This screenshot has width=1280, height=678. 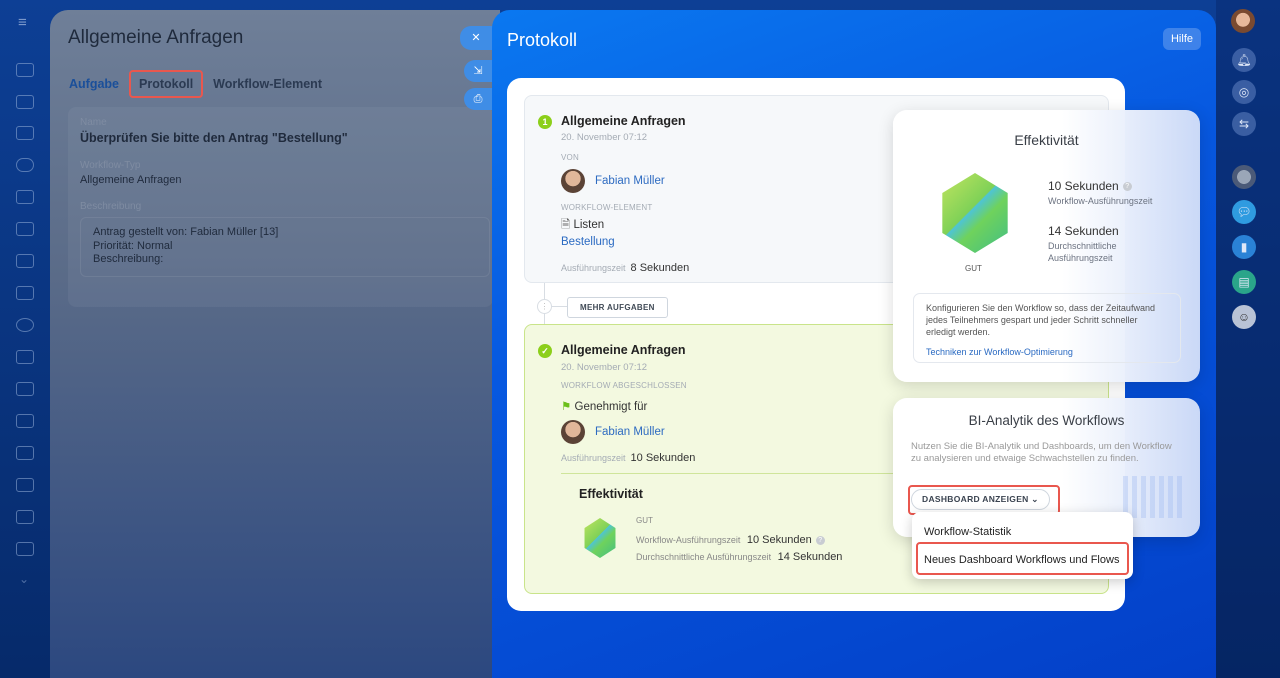 What do you see at coordinates (1082, 246) in the screenshot?
I see `avg-label: Durchschnittliche` at bounding box center [1082, 246].